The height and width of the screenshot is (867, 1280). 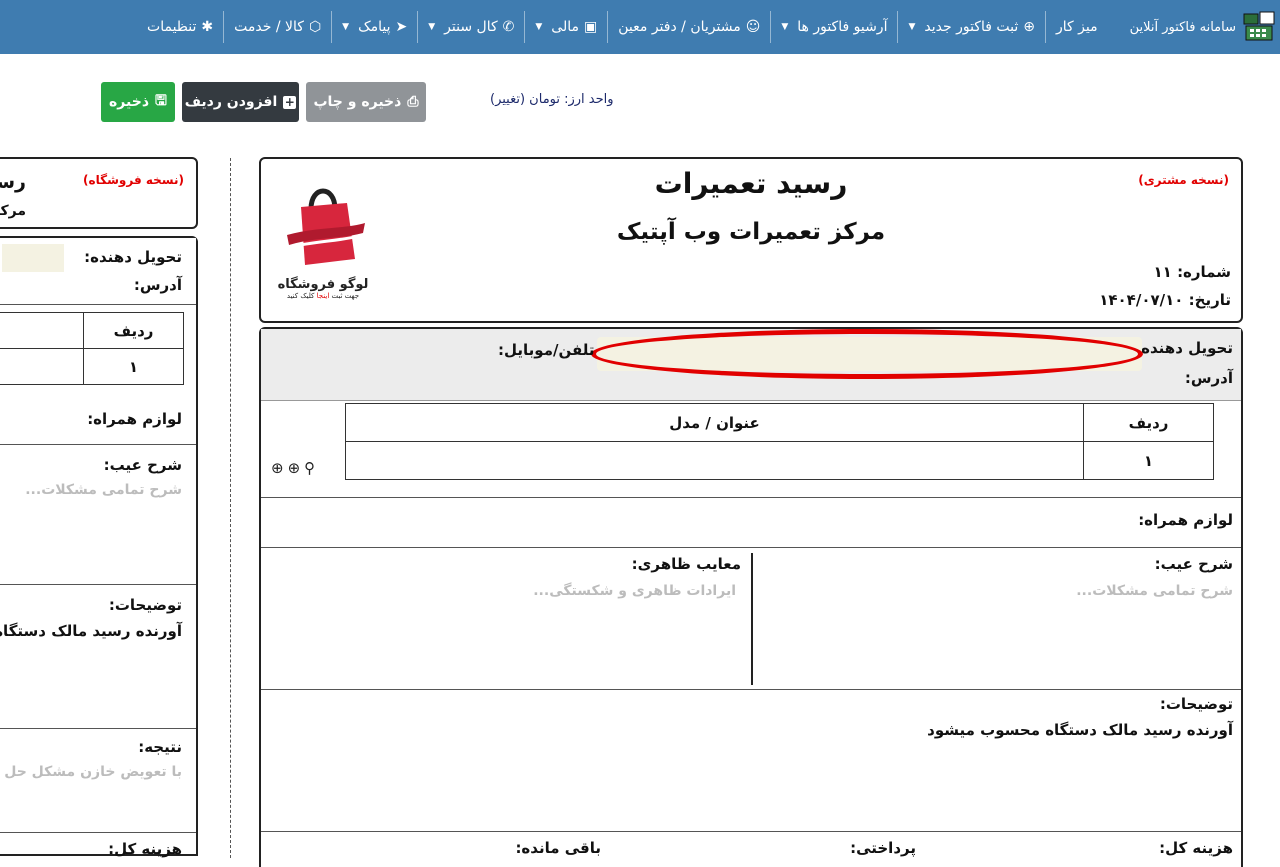 I want to click on save-label: ذخیره, so click(x=129, y=102).